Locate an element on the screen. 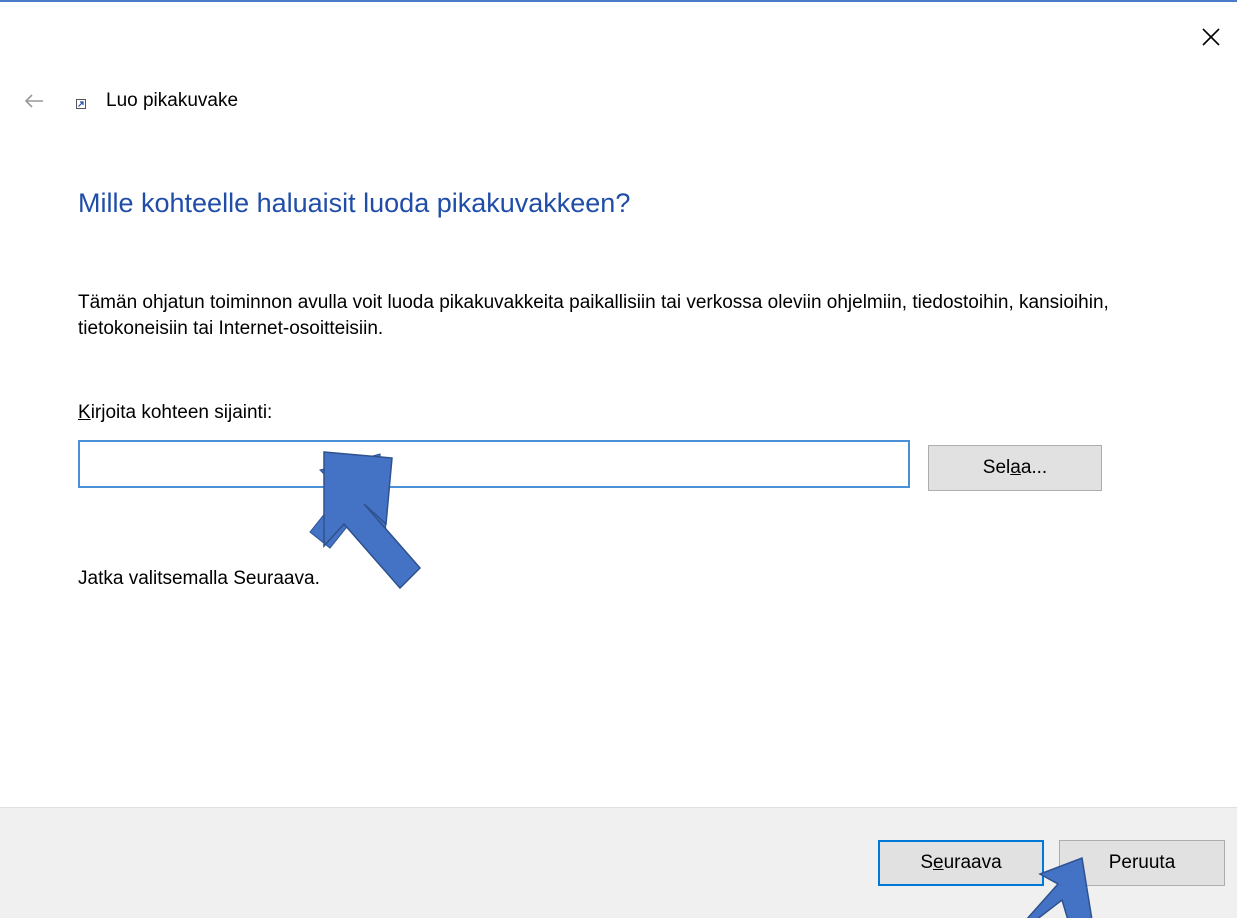  continue-instruction: Jatka valitsemalla Seuraava. is located at coordinates (199, 578).